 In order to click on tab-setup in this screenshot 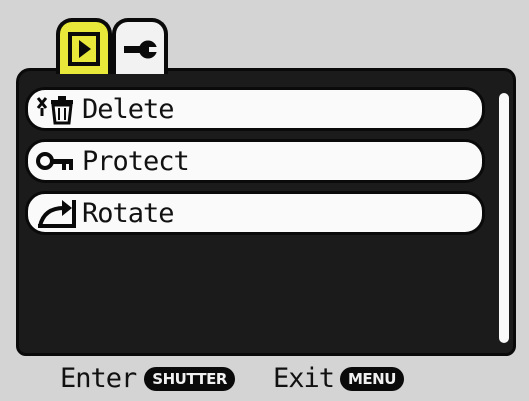, I will do `click(140, 46)`.